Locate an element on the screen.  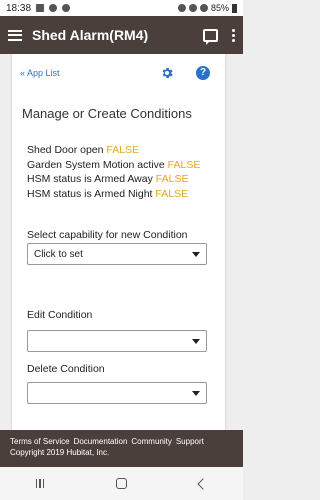
help-icon: ? is located at coordinates (203, 73).